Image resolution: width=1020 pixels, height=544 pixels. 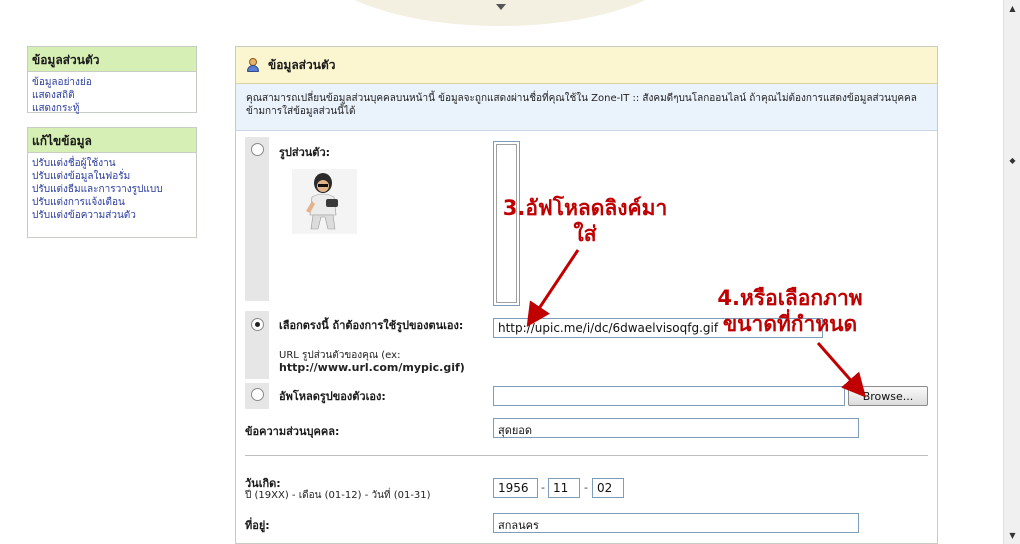 I want to click on panel-title: ข้อมูลส่วนตัว, so click(x=302, y=64).